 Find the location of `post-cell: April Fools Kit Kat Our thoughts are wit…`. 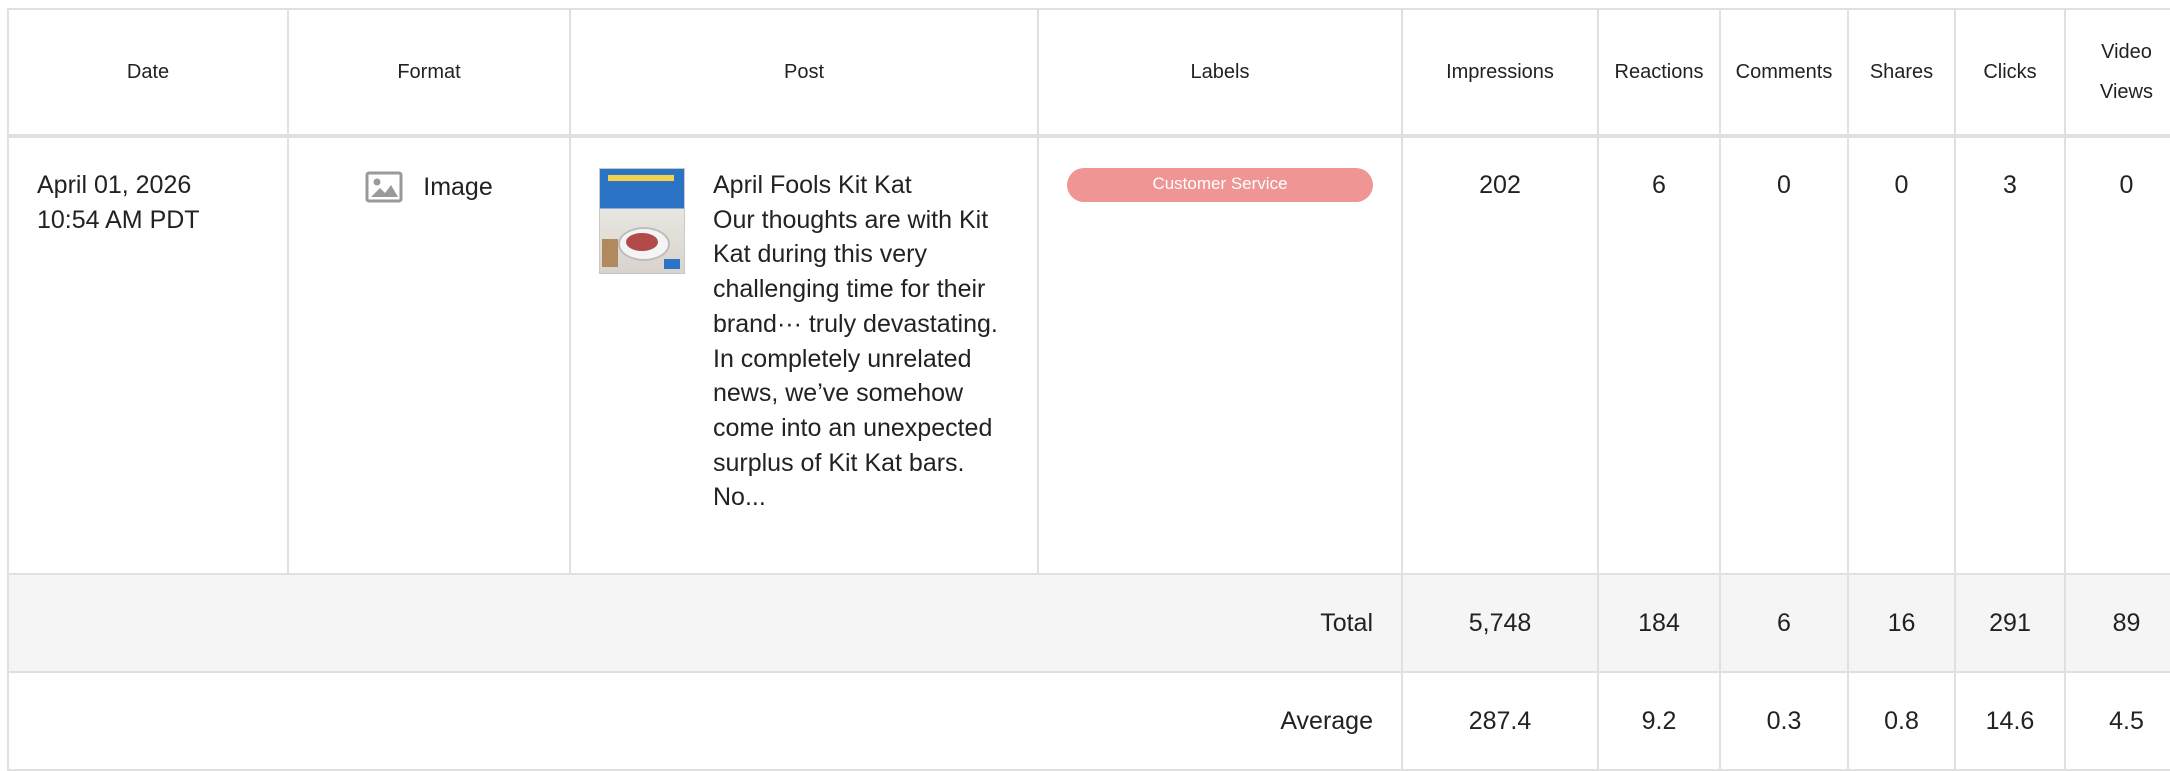

post-cell: April Fools Kit Kat Our thoughts are wit… is located at coordinates (804, 355).